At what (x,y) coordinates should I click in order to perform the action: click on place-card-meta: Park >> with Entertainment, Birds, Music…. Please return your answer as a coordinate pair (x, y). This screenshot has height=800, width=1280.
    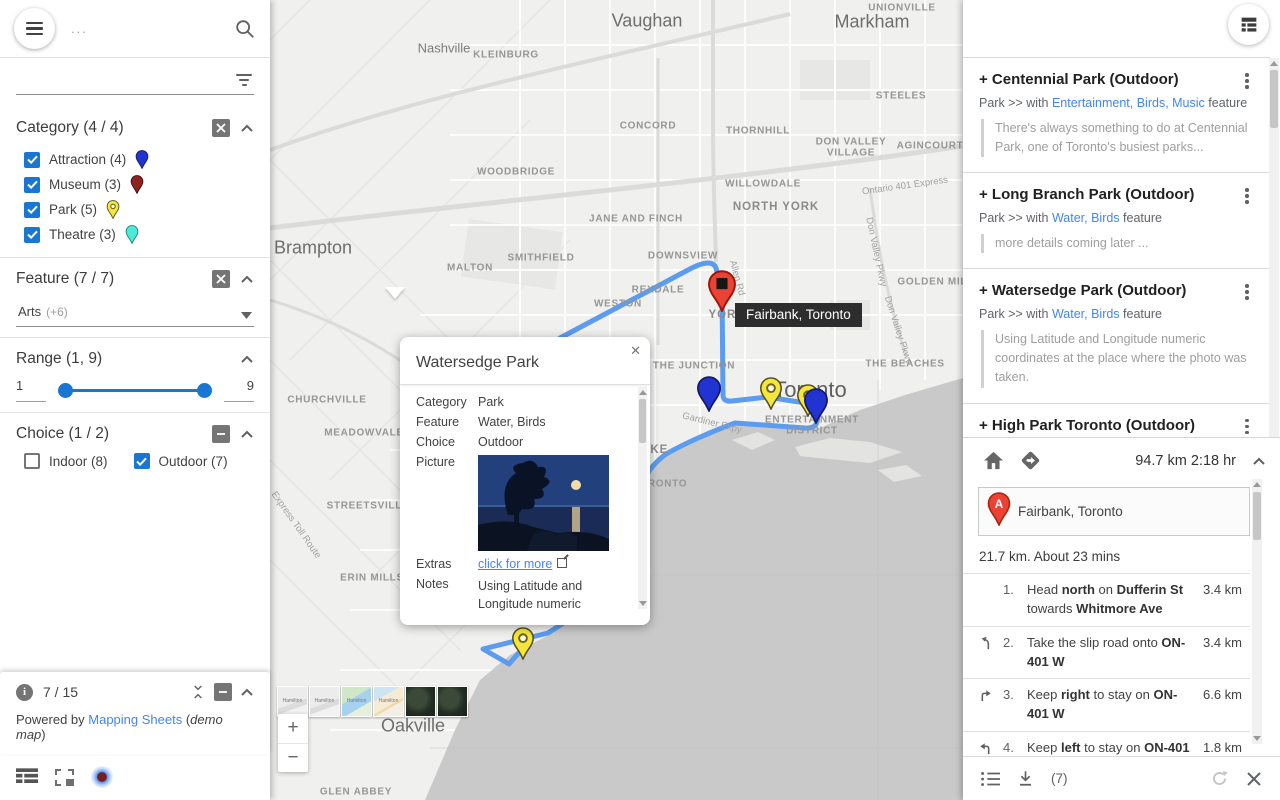
    Looking at the image, I should click on (1113, 102).